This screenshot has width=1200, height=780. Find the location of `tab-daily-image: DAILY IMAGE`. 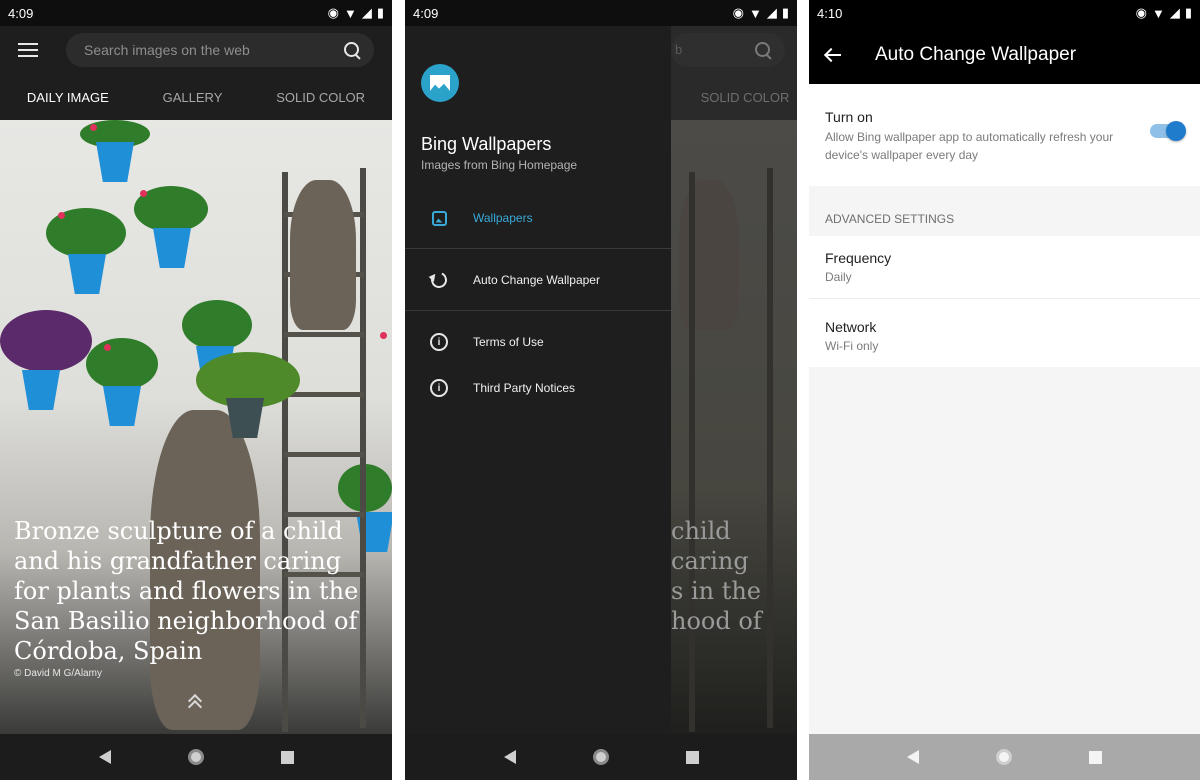

tab-daily-image: DAILY IMAGE is located at coordinates (68, 97).